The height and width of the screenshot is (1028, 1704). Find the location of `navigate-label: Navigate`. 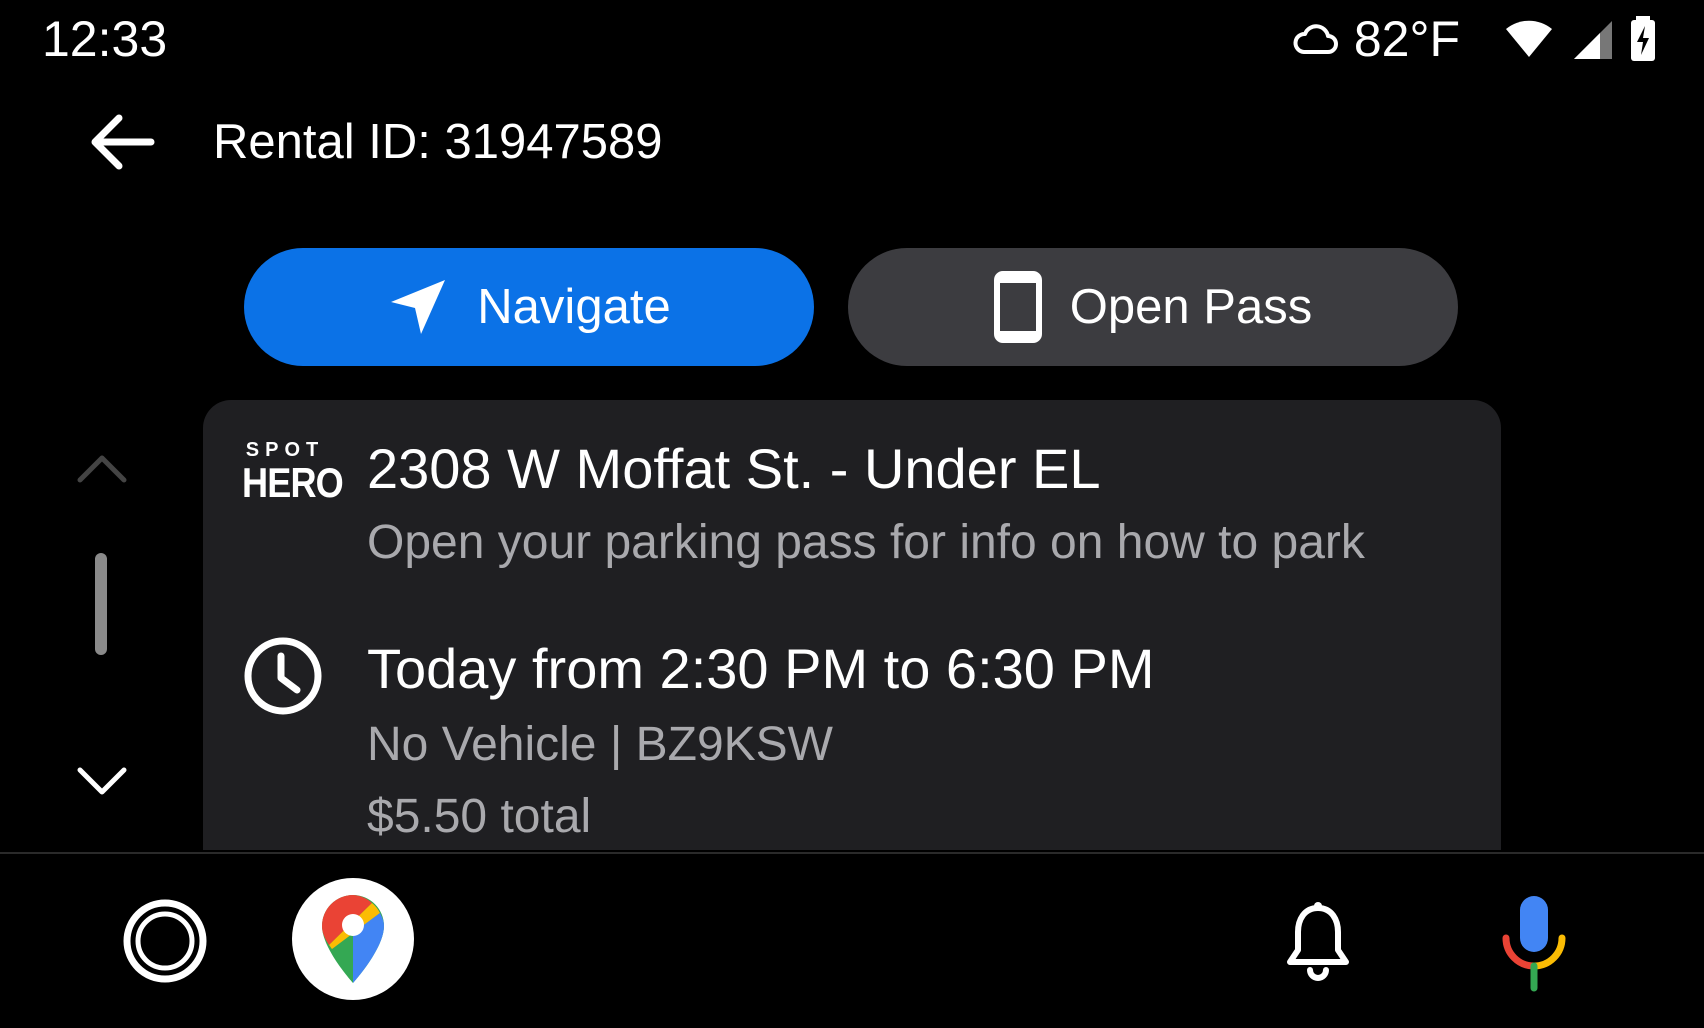

navigate-label: Navigate is located at coordinates (574, 307).